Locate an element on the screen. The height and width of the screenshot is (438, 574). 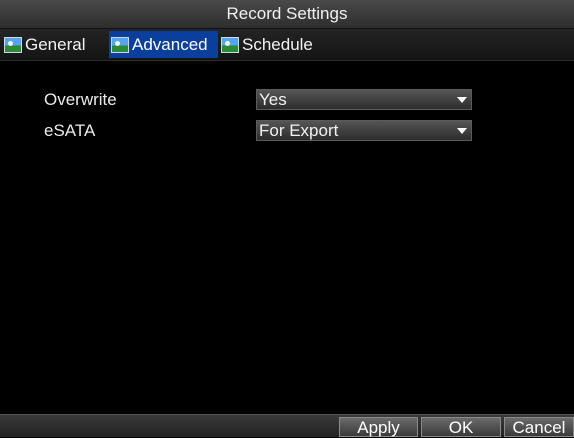
overwrite-value: Yes is located at coordinates (273, 99).